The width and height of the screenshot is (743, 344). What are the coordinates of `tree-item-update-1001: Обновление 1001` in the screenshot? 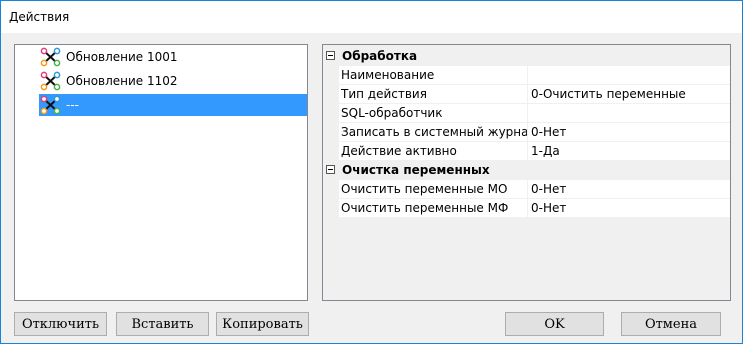 It's located at (173, 57).